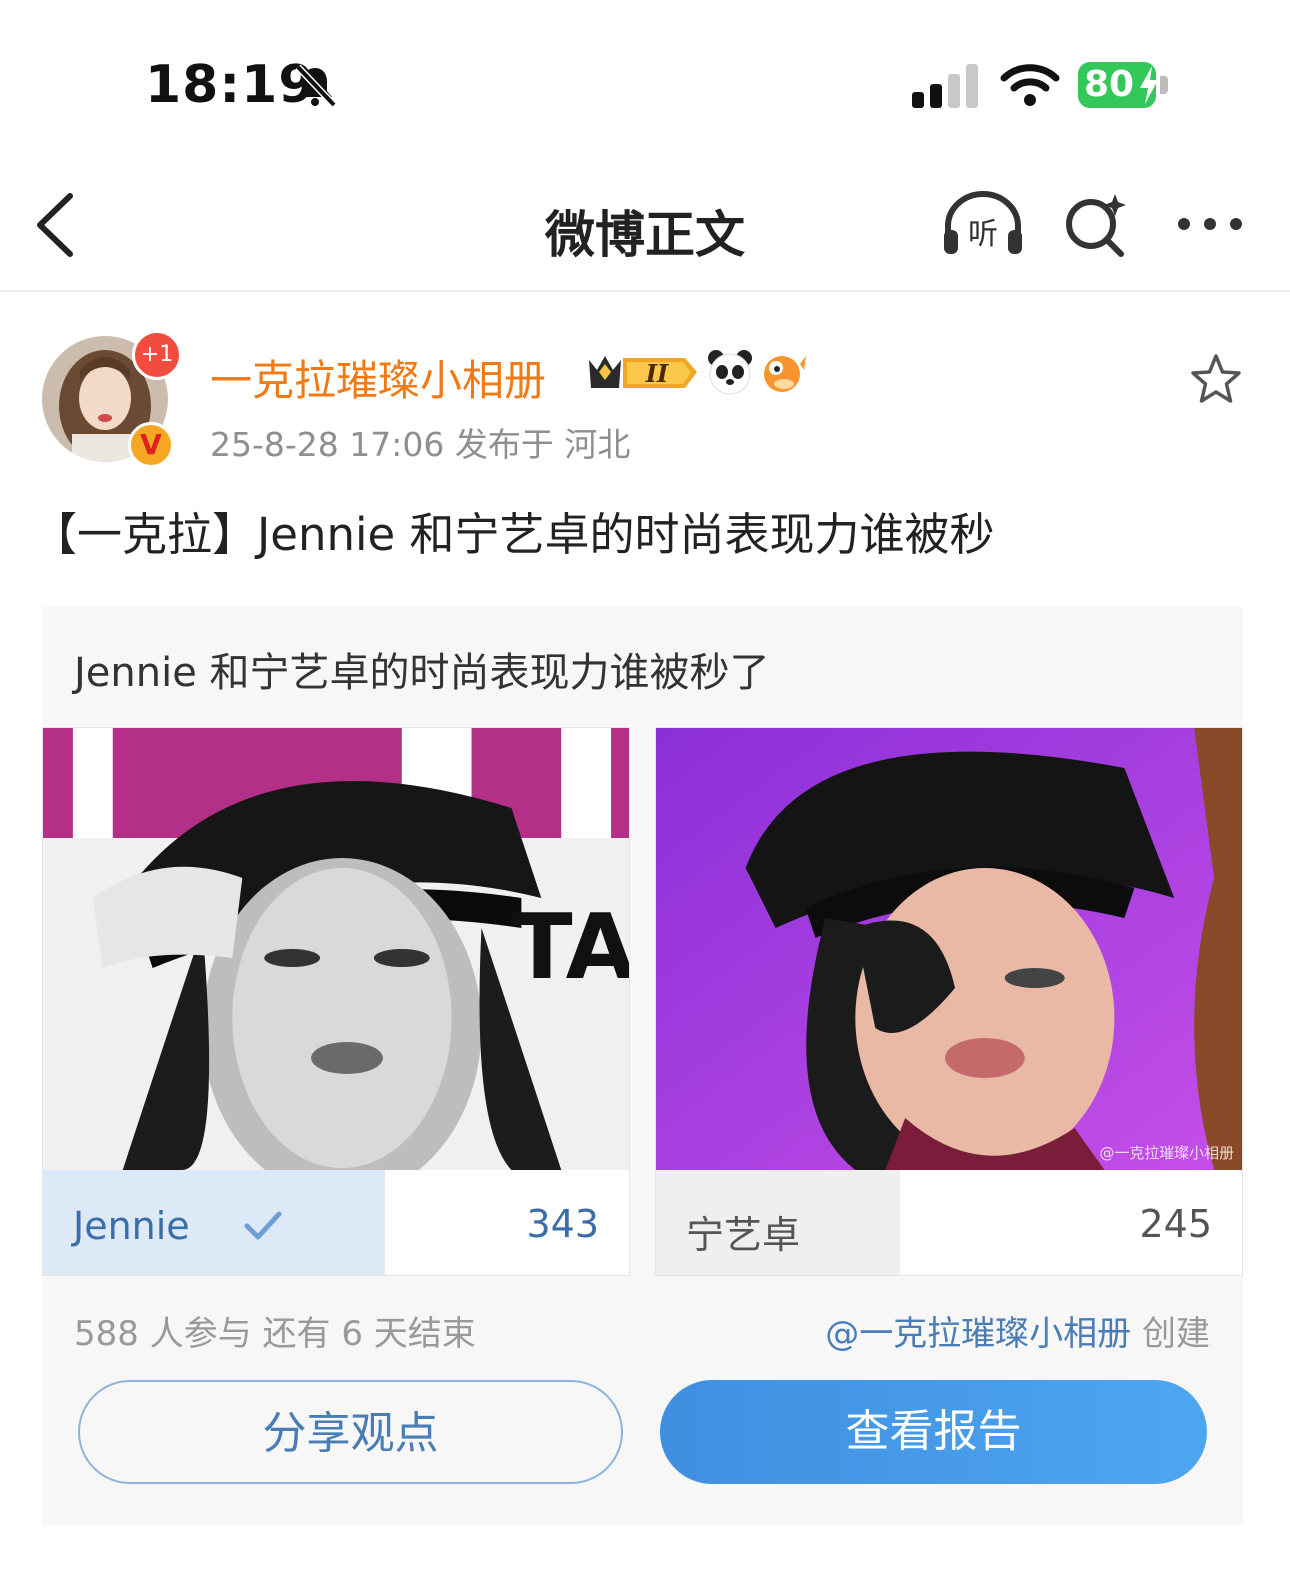 The height and width of the screenshot is (1574, 1290). What do you see at coordinates (1170, 1334) in the screenshot?
I see `creator-suffix: 创建` at bounding box center [1170, 1334].